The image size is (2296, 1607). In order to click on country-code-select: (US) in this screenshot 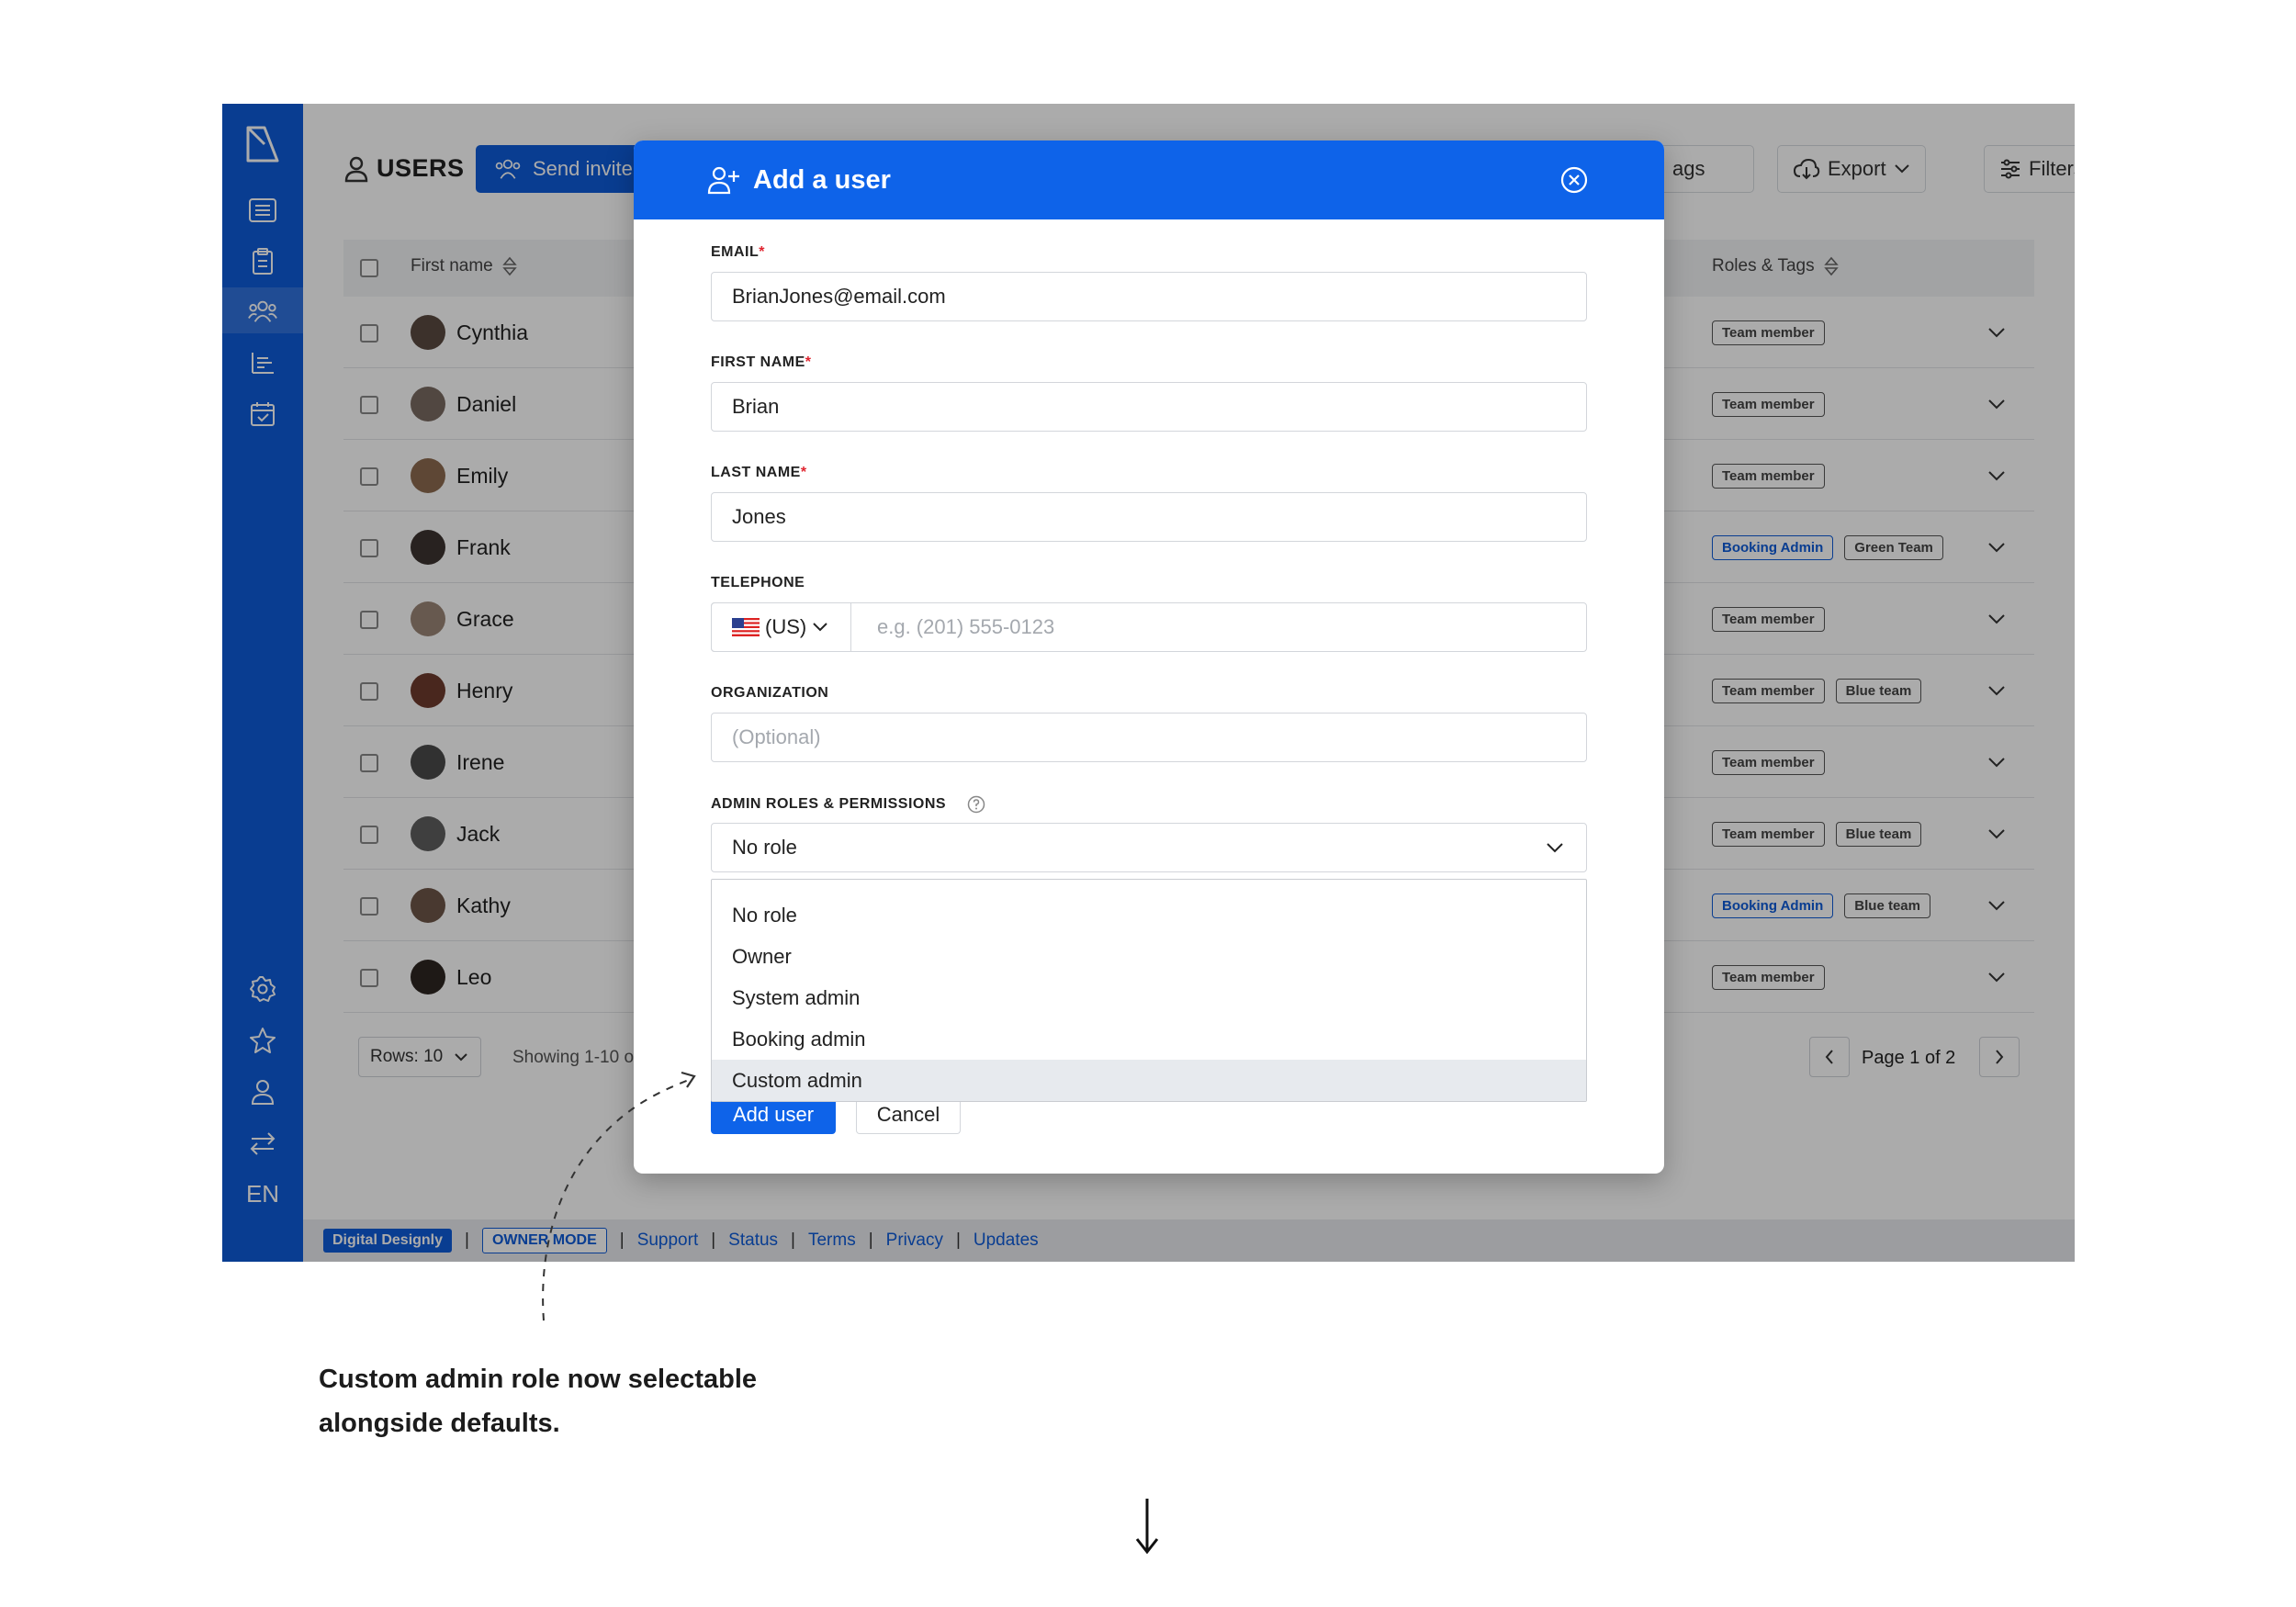, I will do `click(781, 627)`.